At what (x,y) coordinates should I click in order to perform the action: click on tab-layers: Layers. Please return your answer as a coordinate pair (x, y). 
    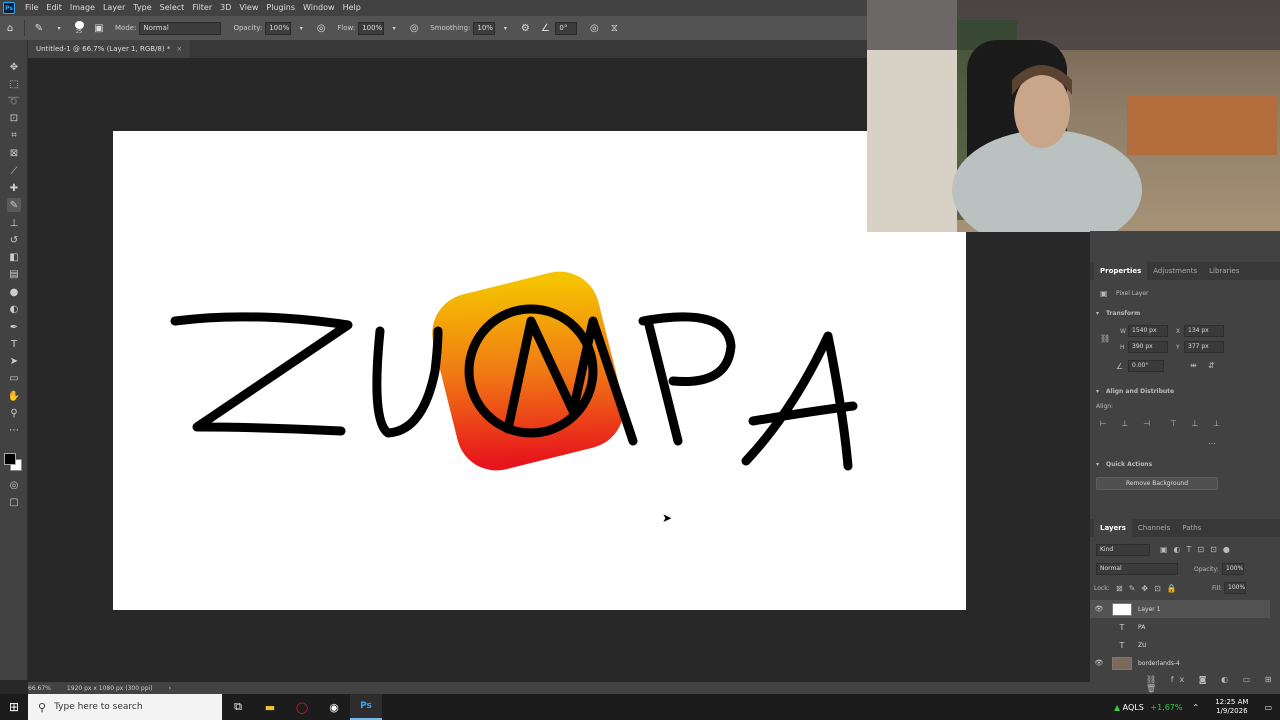
    Looking at the image, I should click on (1113, 528).